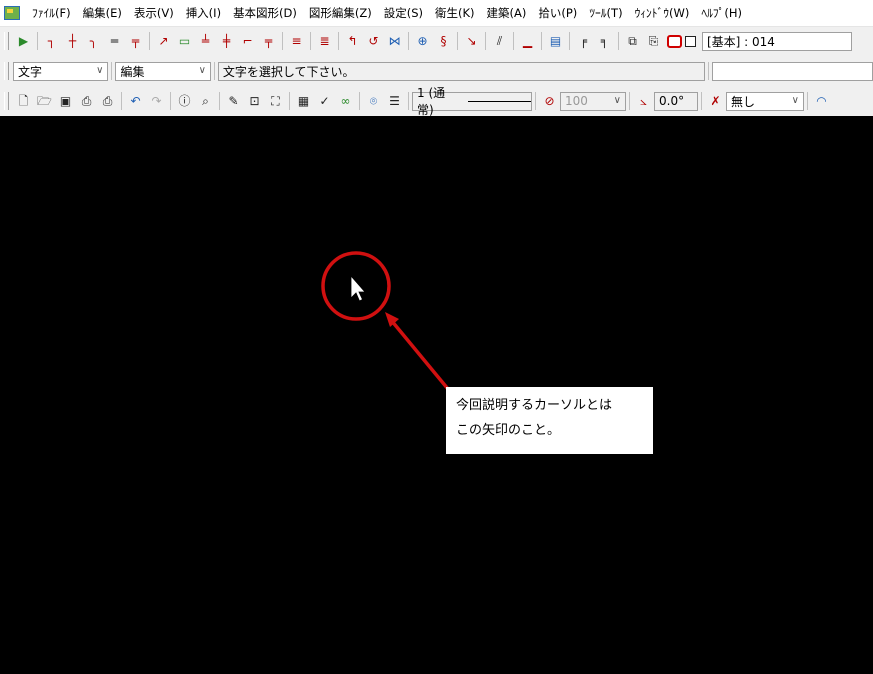 Image resolution: width=873 pixels, height=674 pixels. Describe the element at coordinates (93, 41) in the screenshot. I see `pipe-bend-icon: ╮` at that location.